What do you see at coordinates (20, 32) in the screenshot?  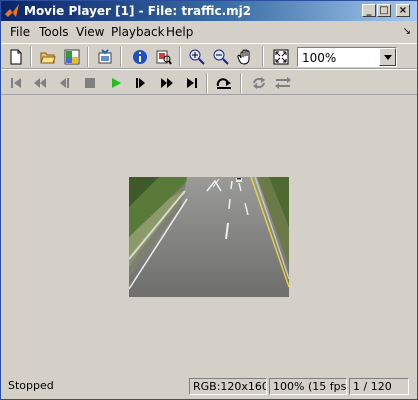 I see `menu-file: File` at bounding box center [20, 32].